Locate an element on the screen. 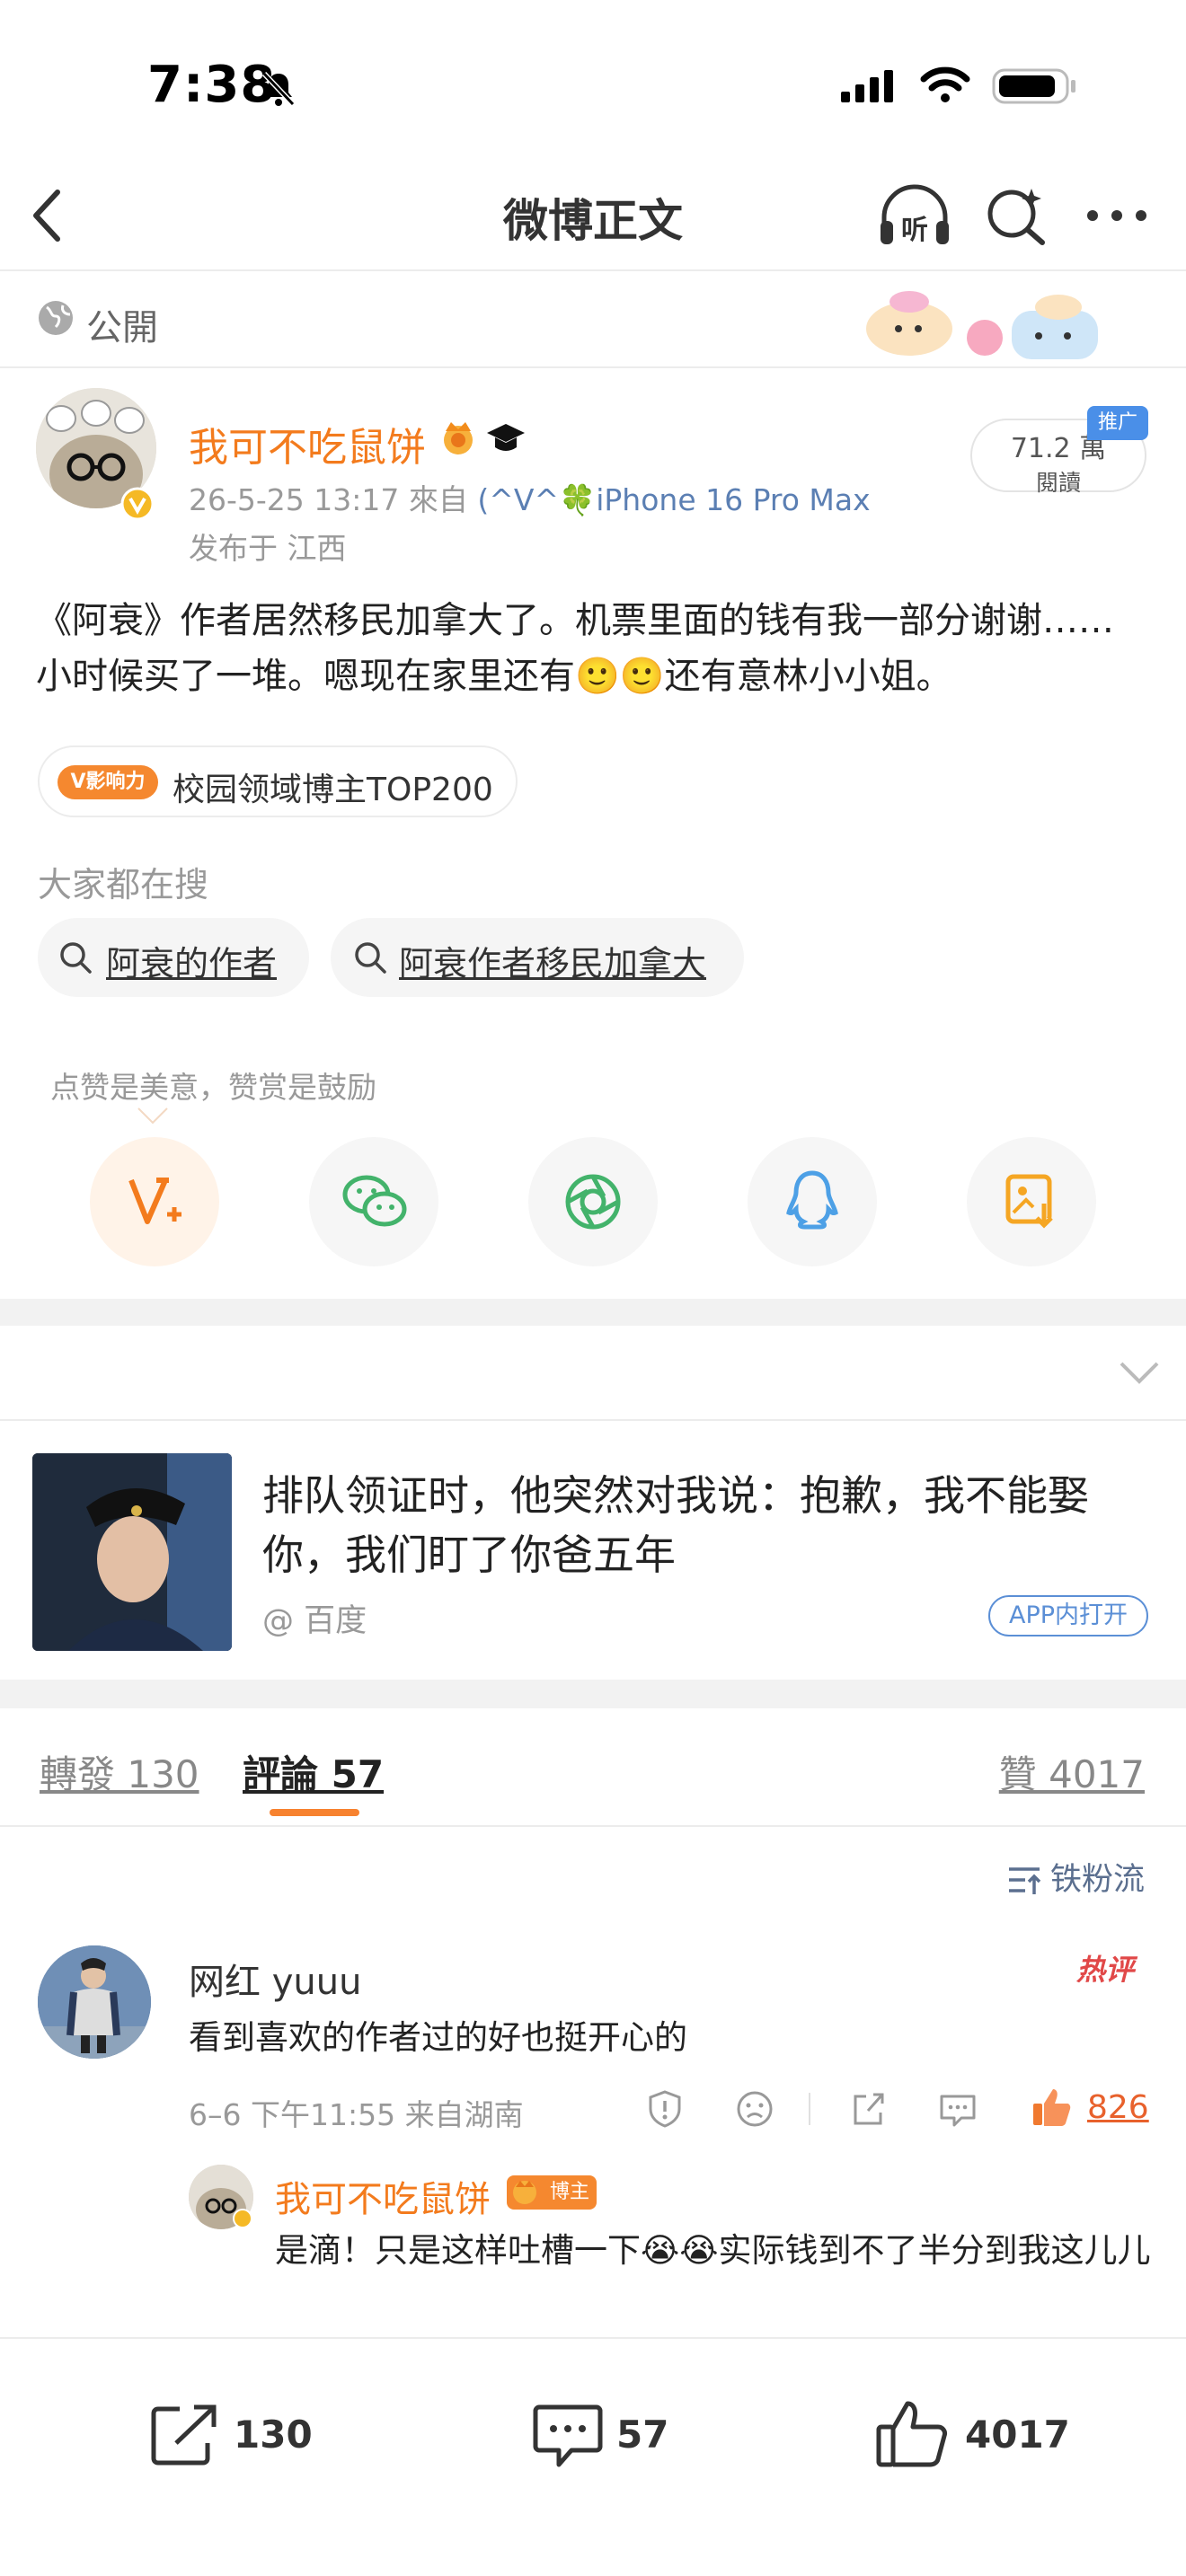 Image resolution: width=1186 pixels, height=2576 pixels. post-date: 26-5-25 13:17 is located at coordinates (294, 499).